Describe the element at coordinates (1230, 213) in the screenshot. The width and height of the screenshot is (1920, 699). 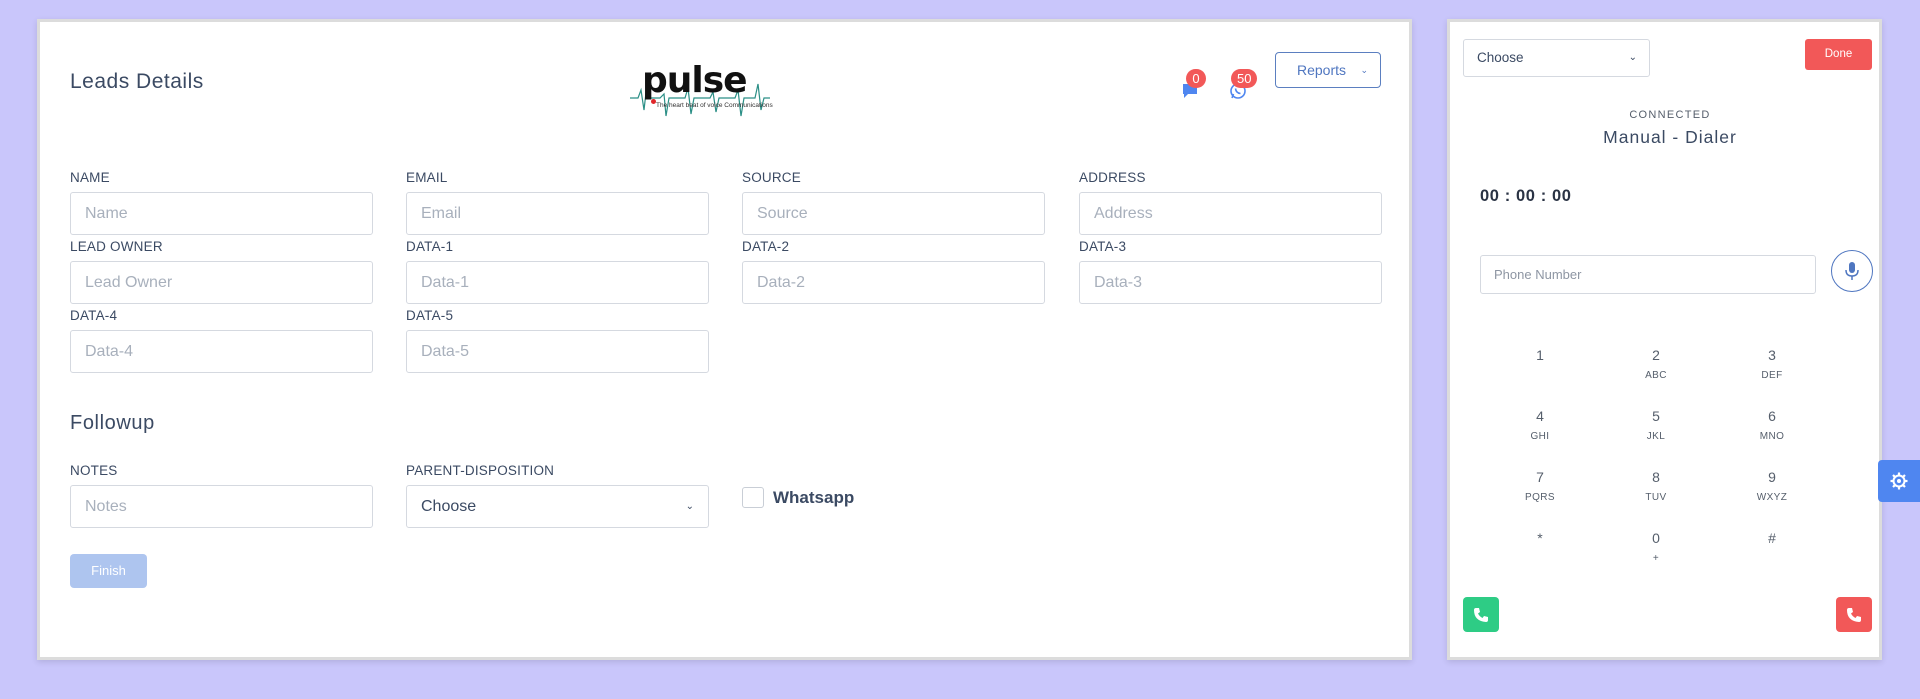
I see `address-input` at that location.